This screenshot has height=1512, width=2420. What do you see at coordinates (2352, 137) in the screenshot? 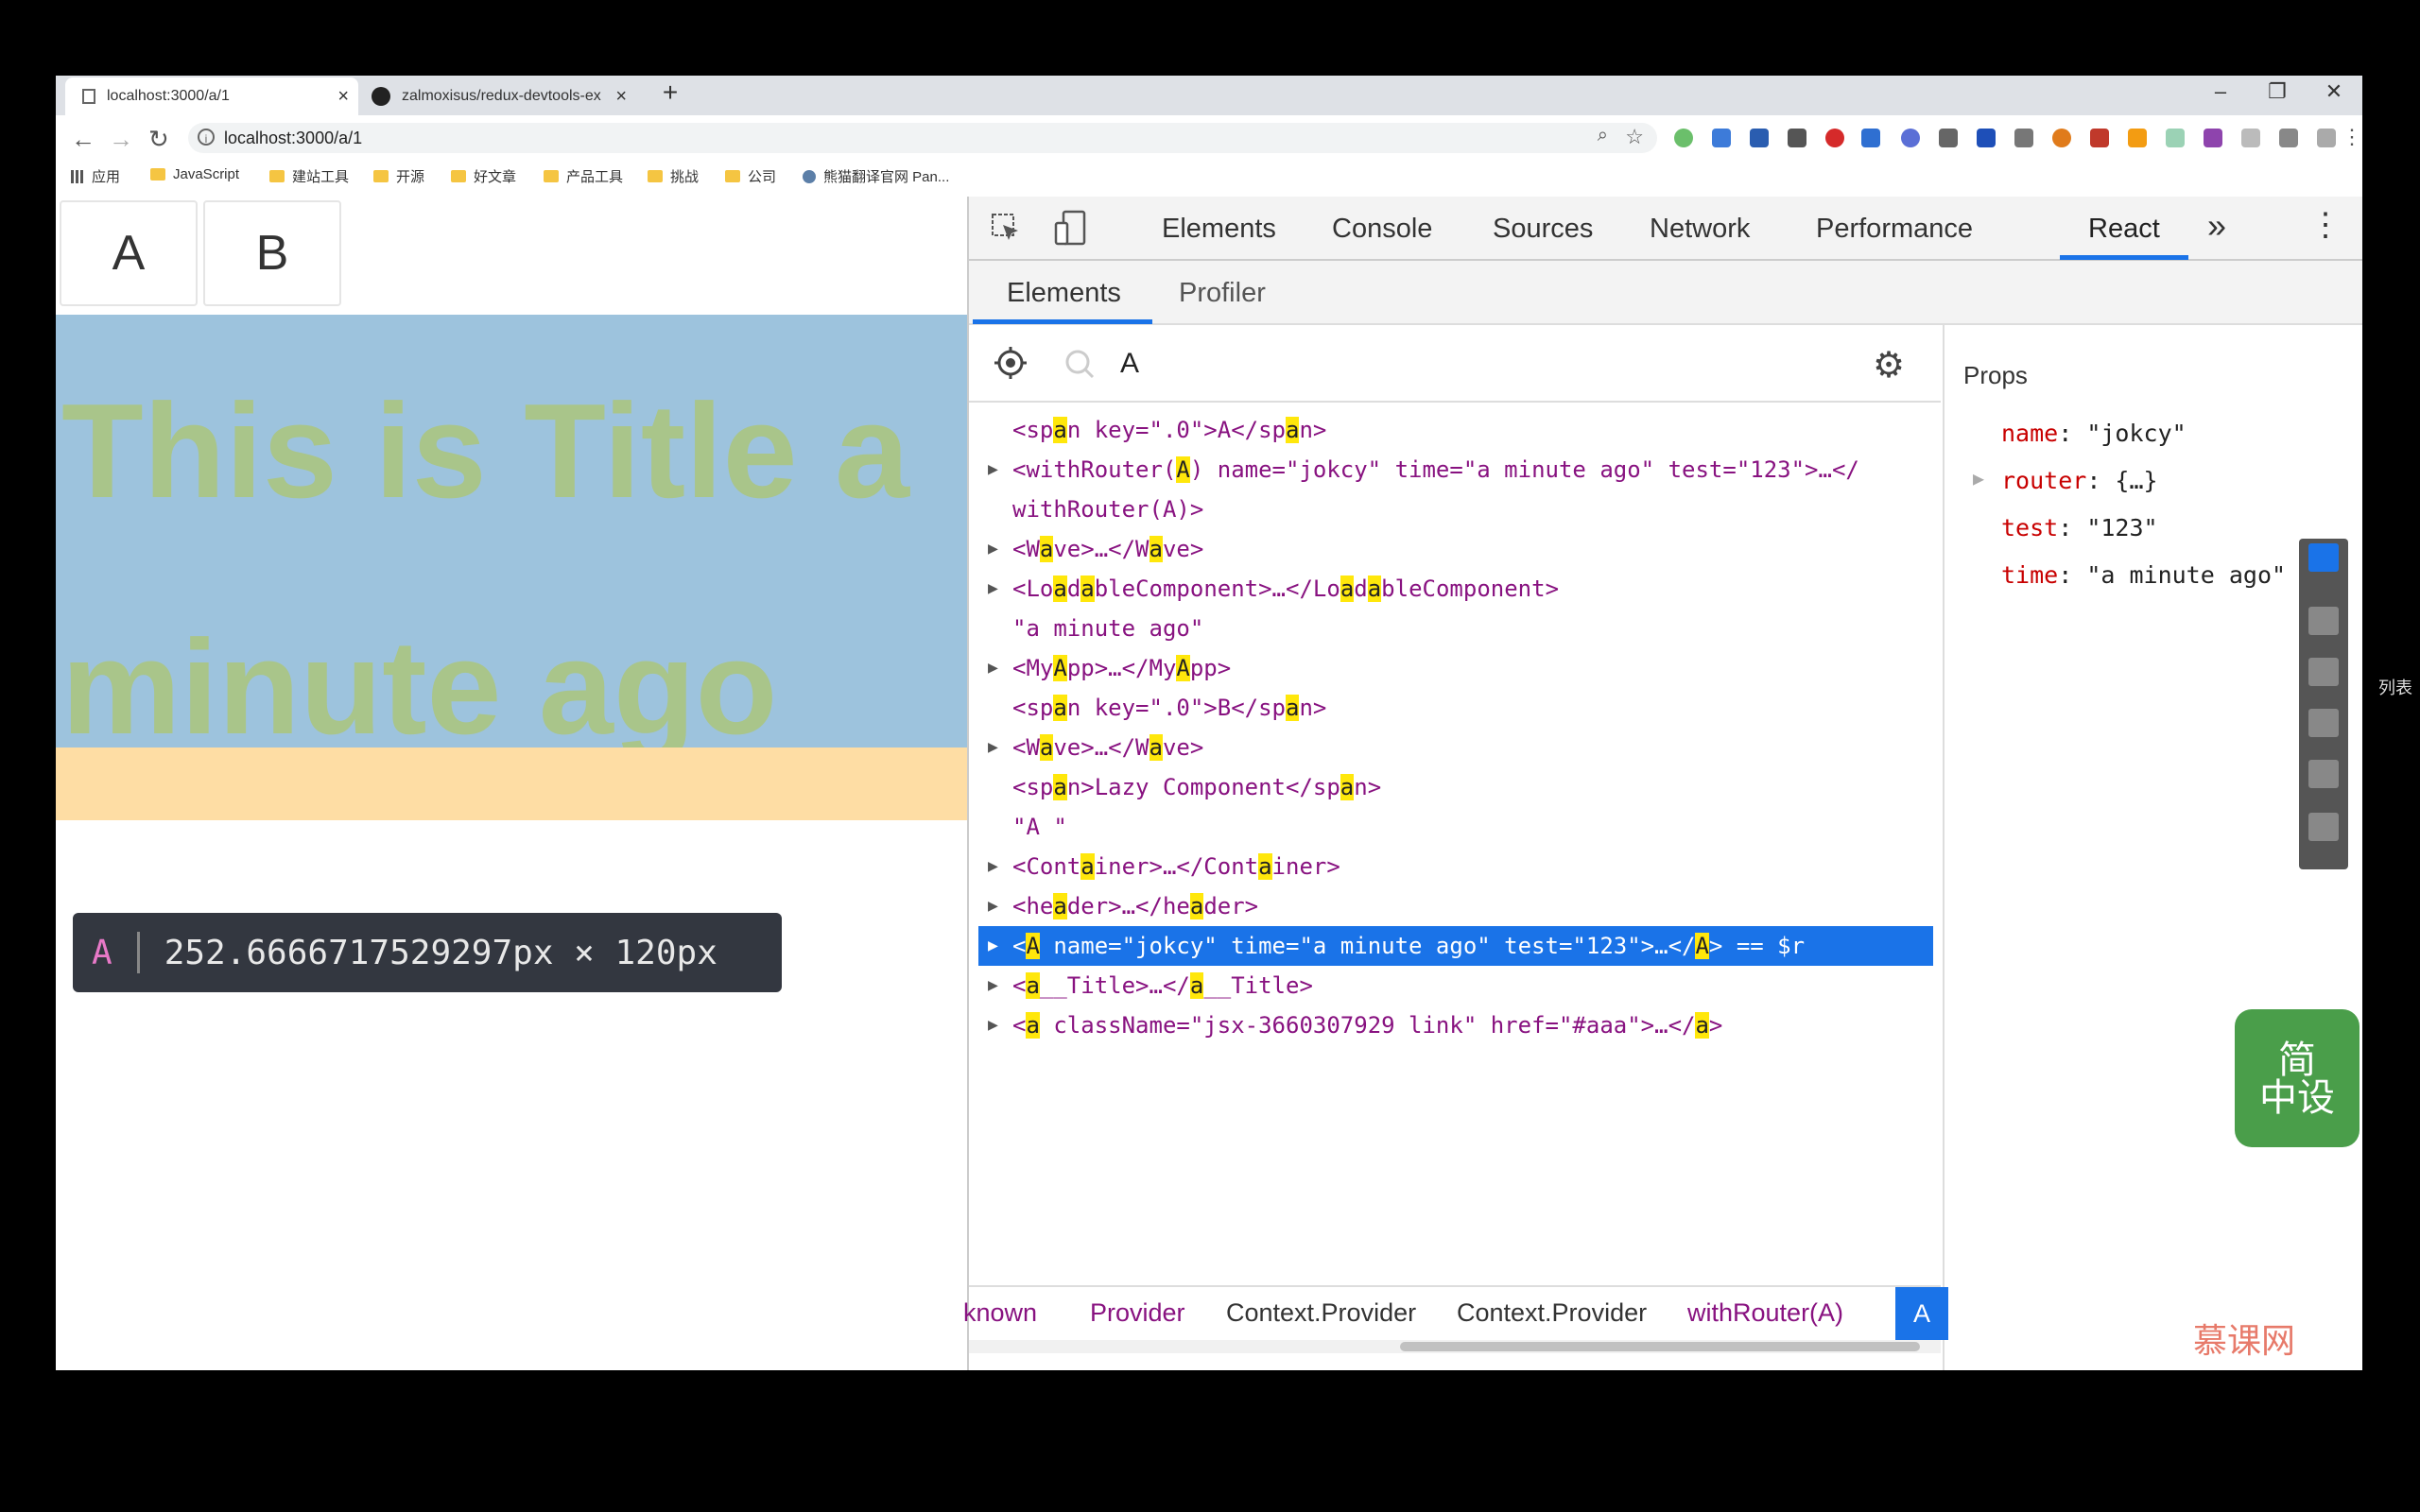
I see `menu-icon: ⋮` at bounding box center [2352, 137].